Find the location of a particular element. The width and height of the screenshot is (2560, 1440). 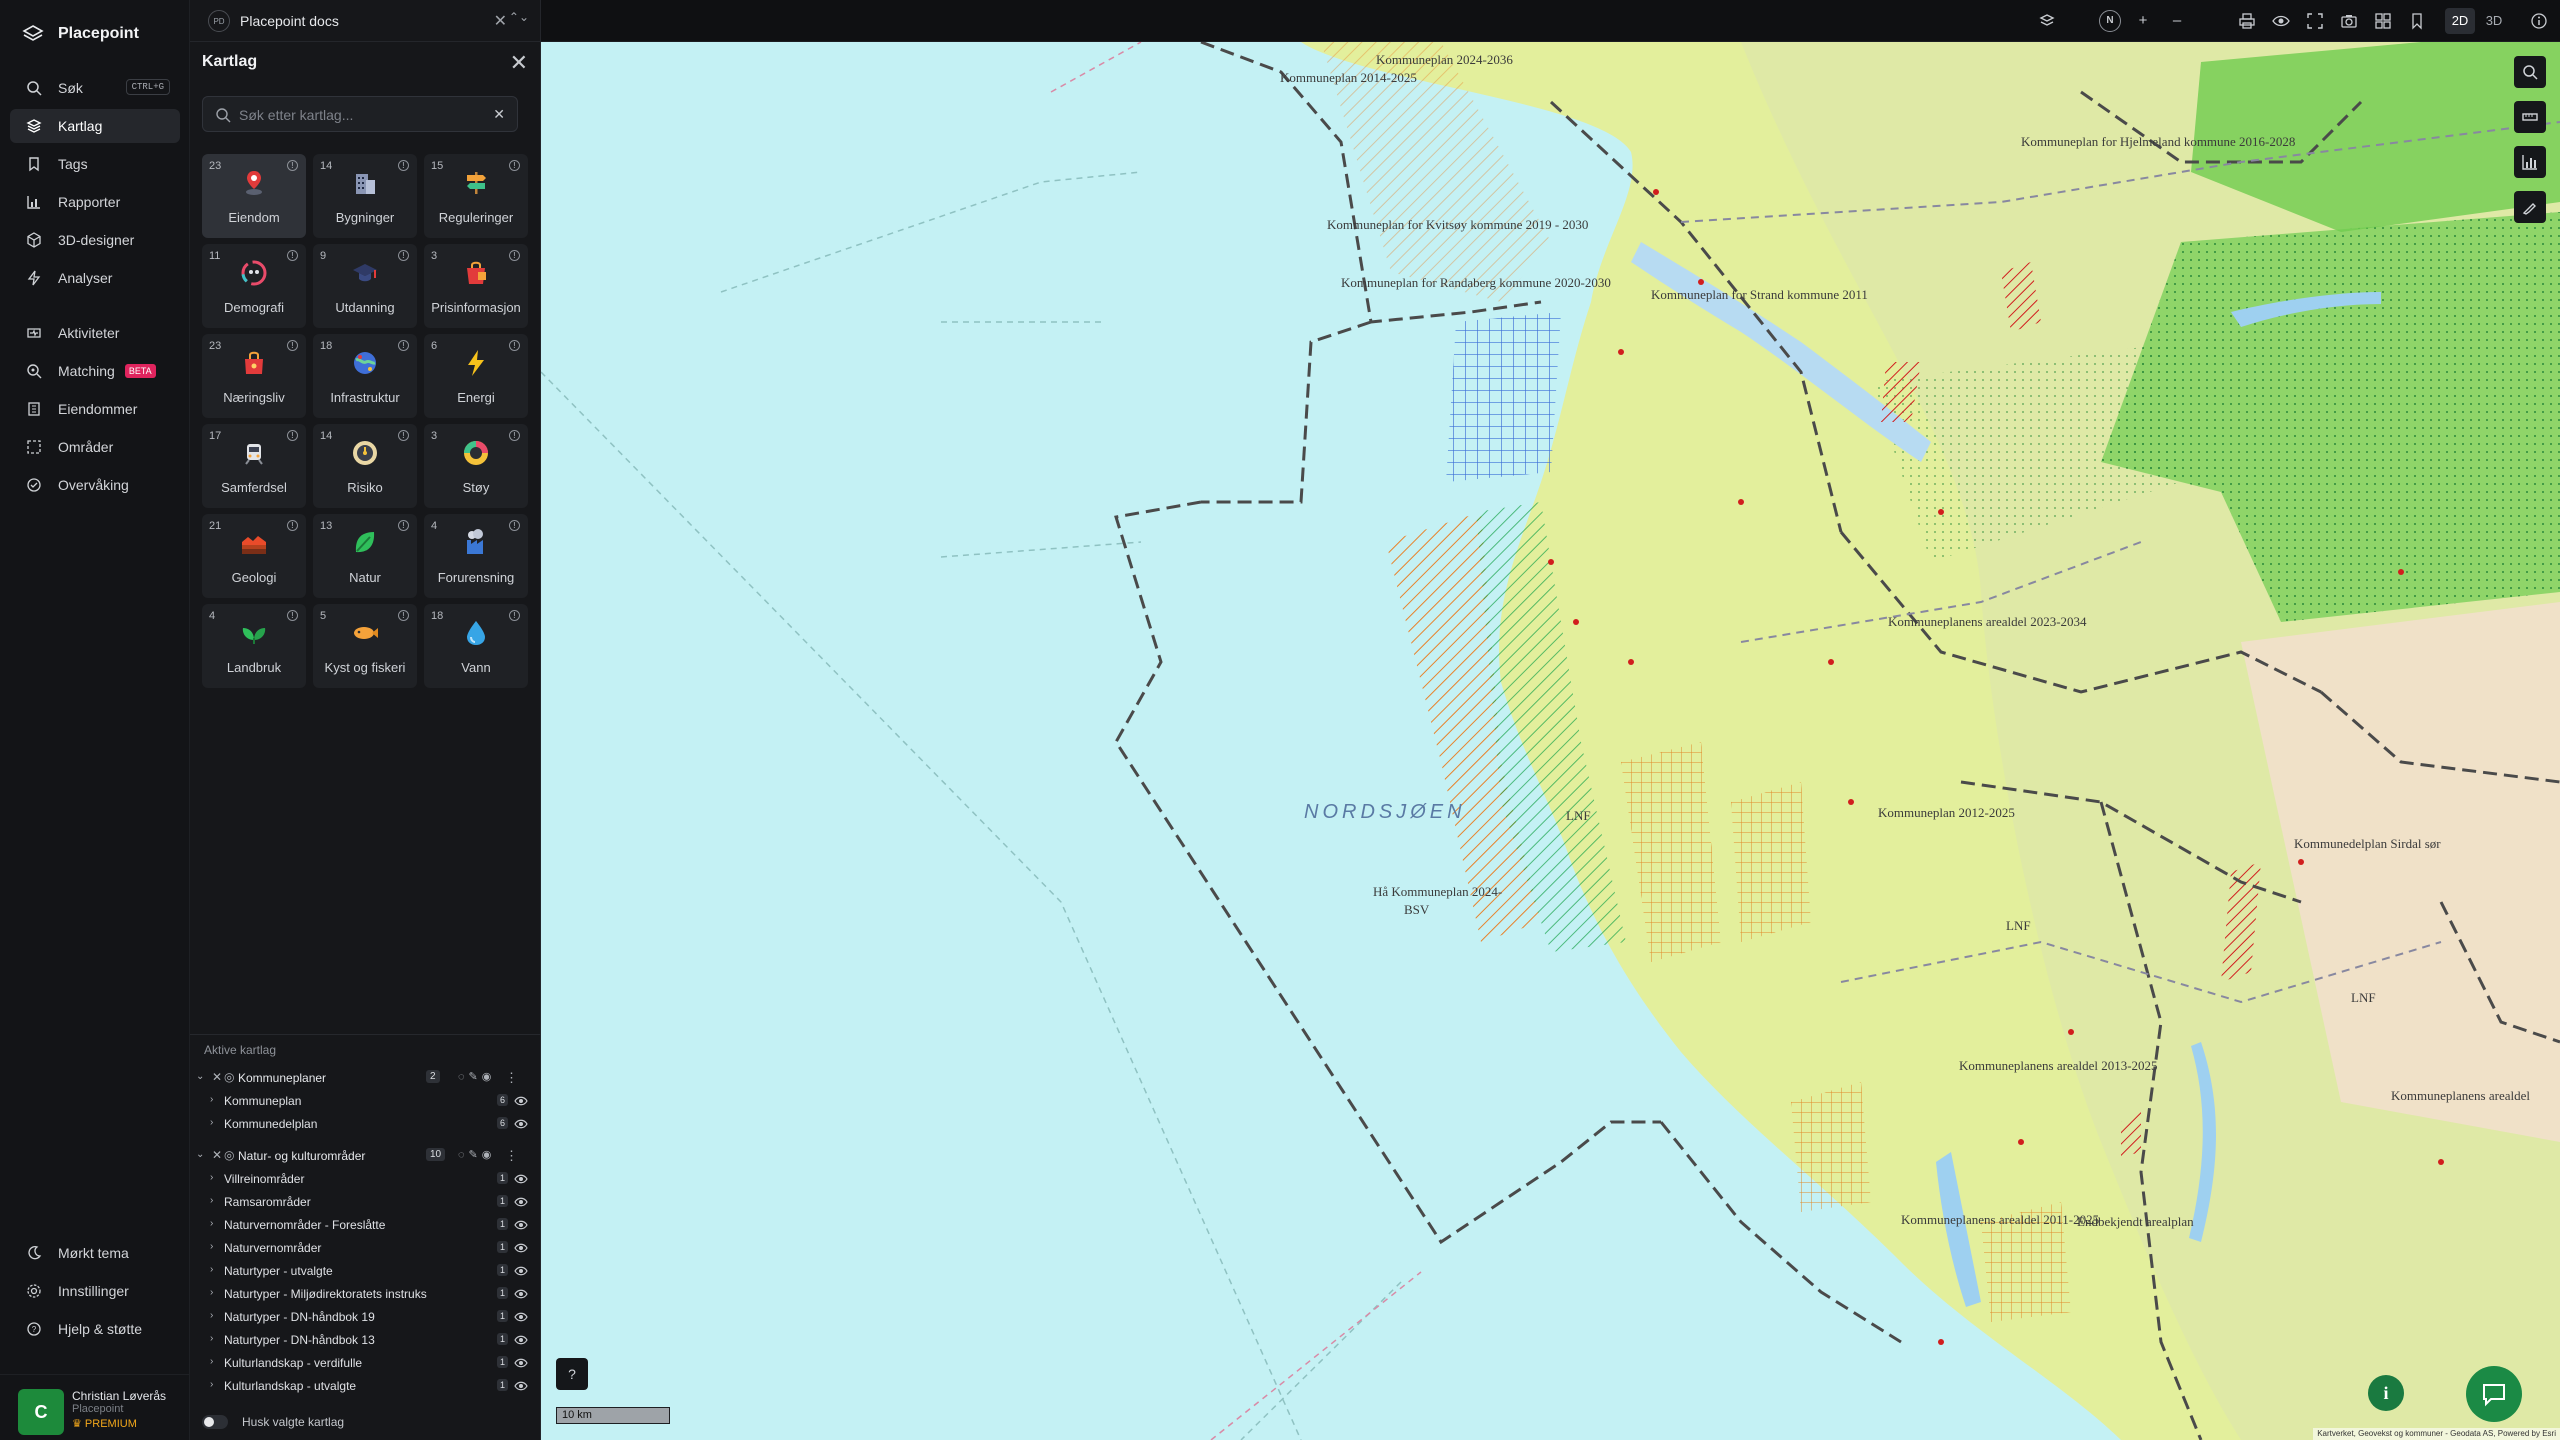

category-natur: 13 ! Natur is located at coordinates (365, 556).